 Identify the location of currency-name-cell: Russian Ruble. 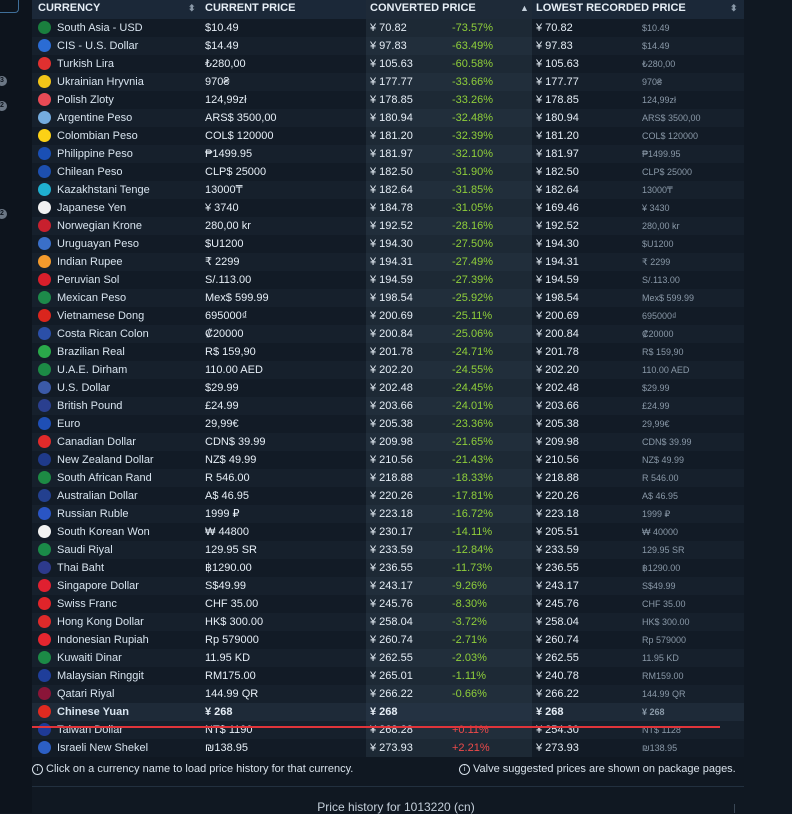
(116, 514).